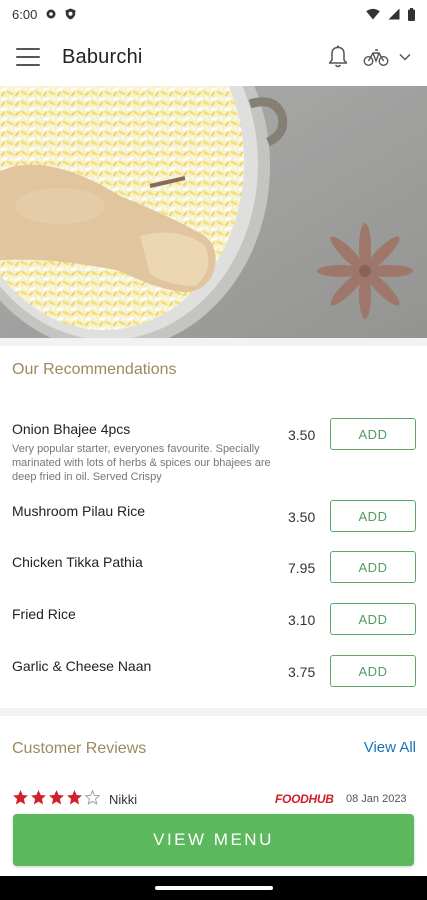  What do you see at coordinates (70, 14) in the screenshot?
I see `shield-icon` at bounding box center [70, 14].